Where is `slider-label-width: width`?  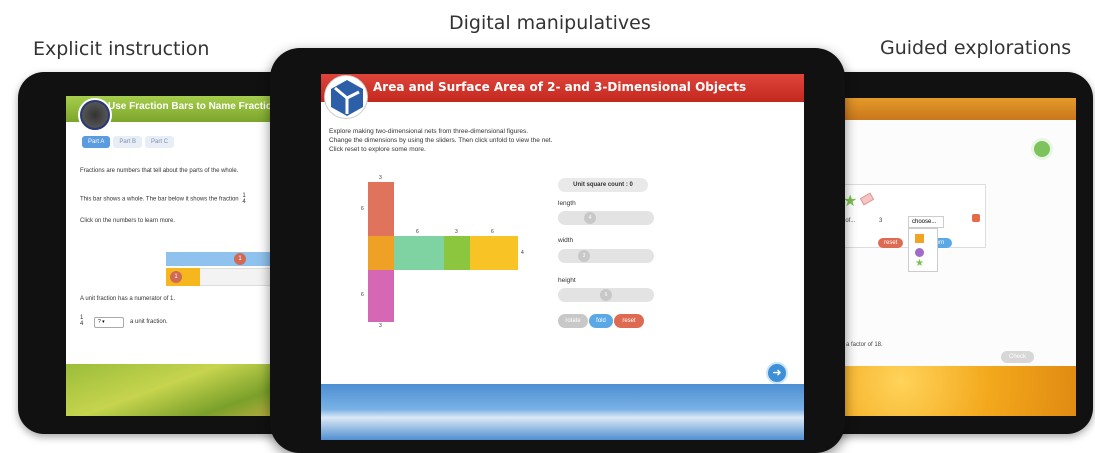 slider-label-width: width is located at coordinates (566, 240).